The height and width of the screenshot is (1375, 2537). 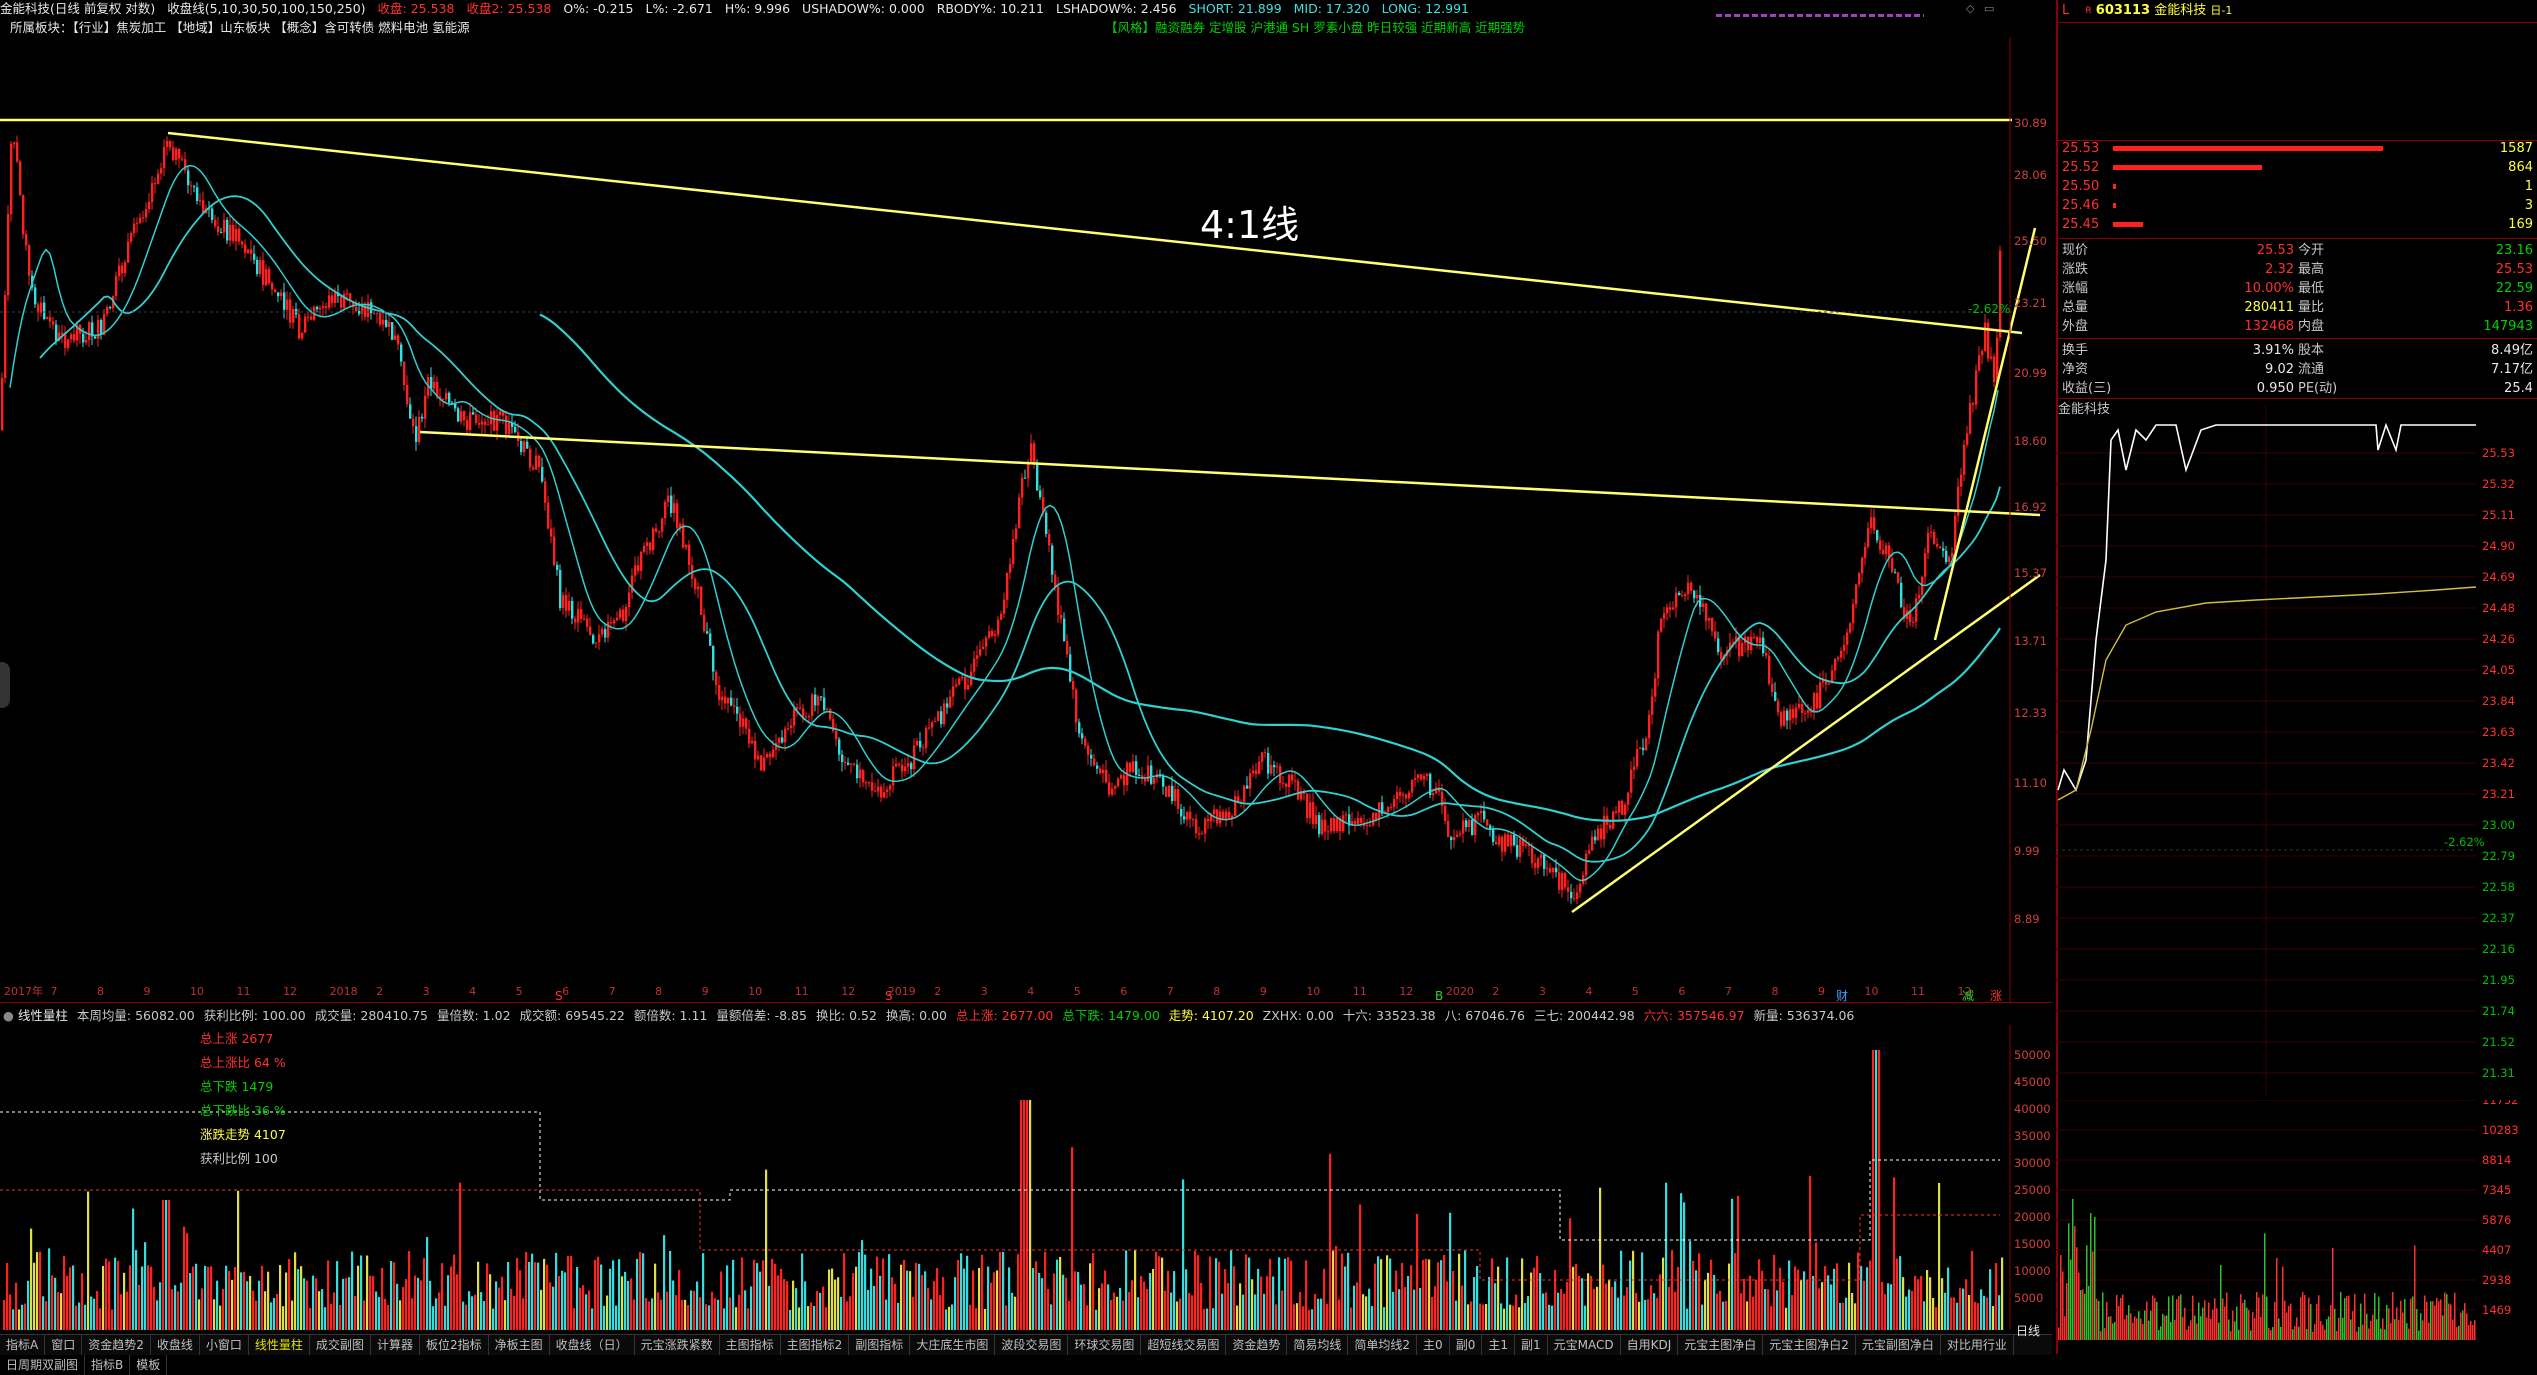 I want to click on sell-level: 25.53 1587, so click(x=2297, y=149).